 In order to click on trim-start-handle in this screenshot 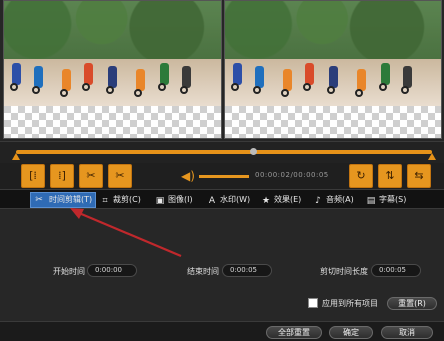, I will do `click(16, 156)`.